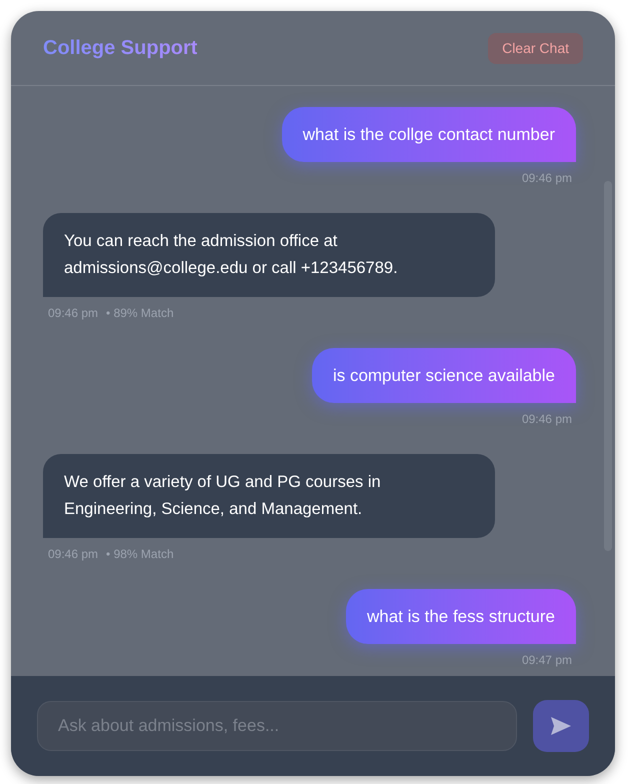 This screenshot has width=632, height=784. Describe the element at coordinates (444, 375) in the screenshot. I see `user-message-bubble: is computer science available` at that location.